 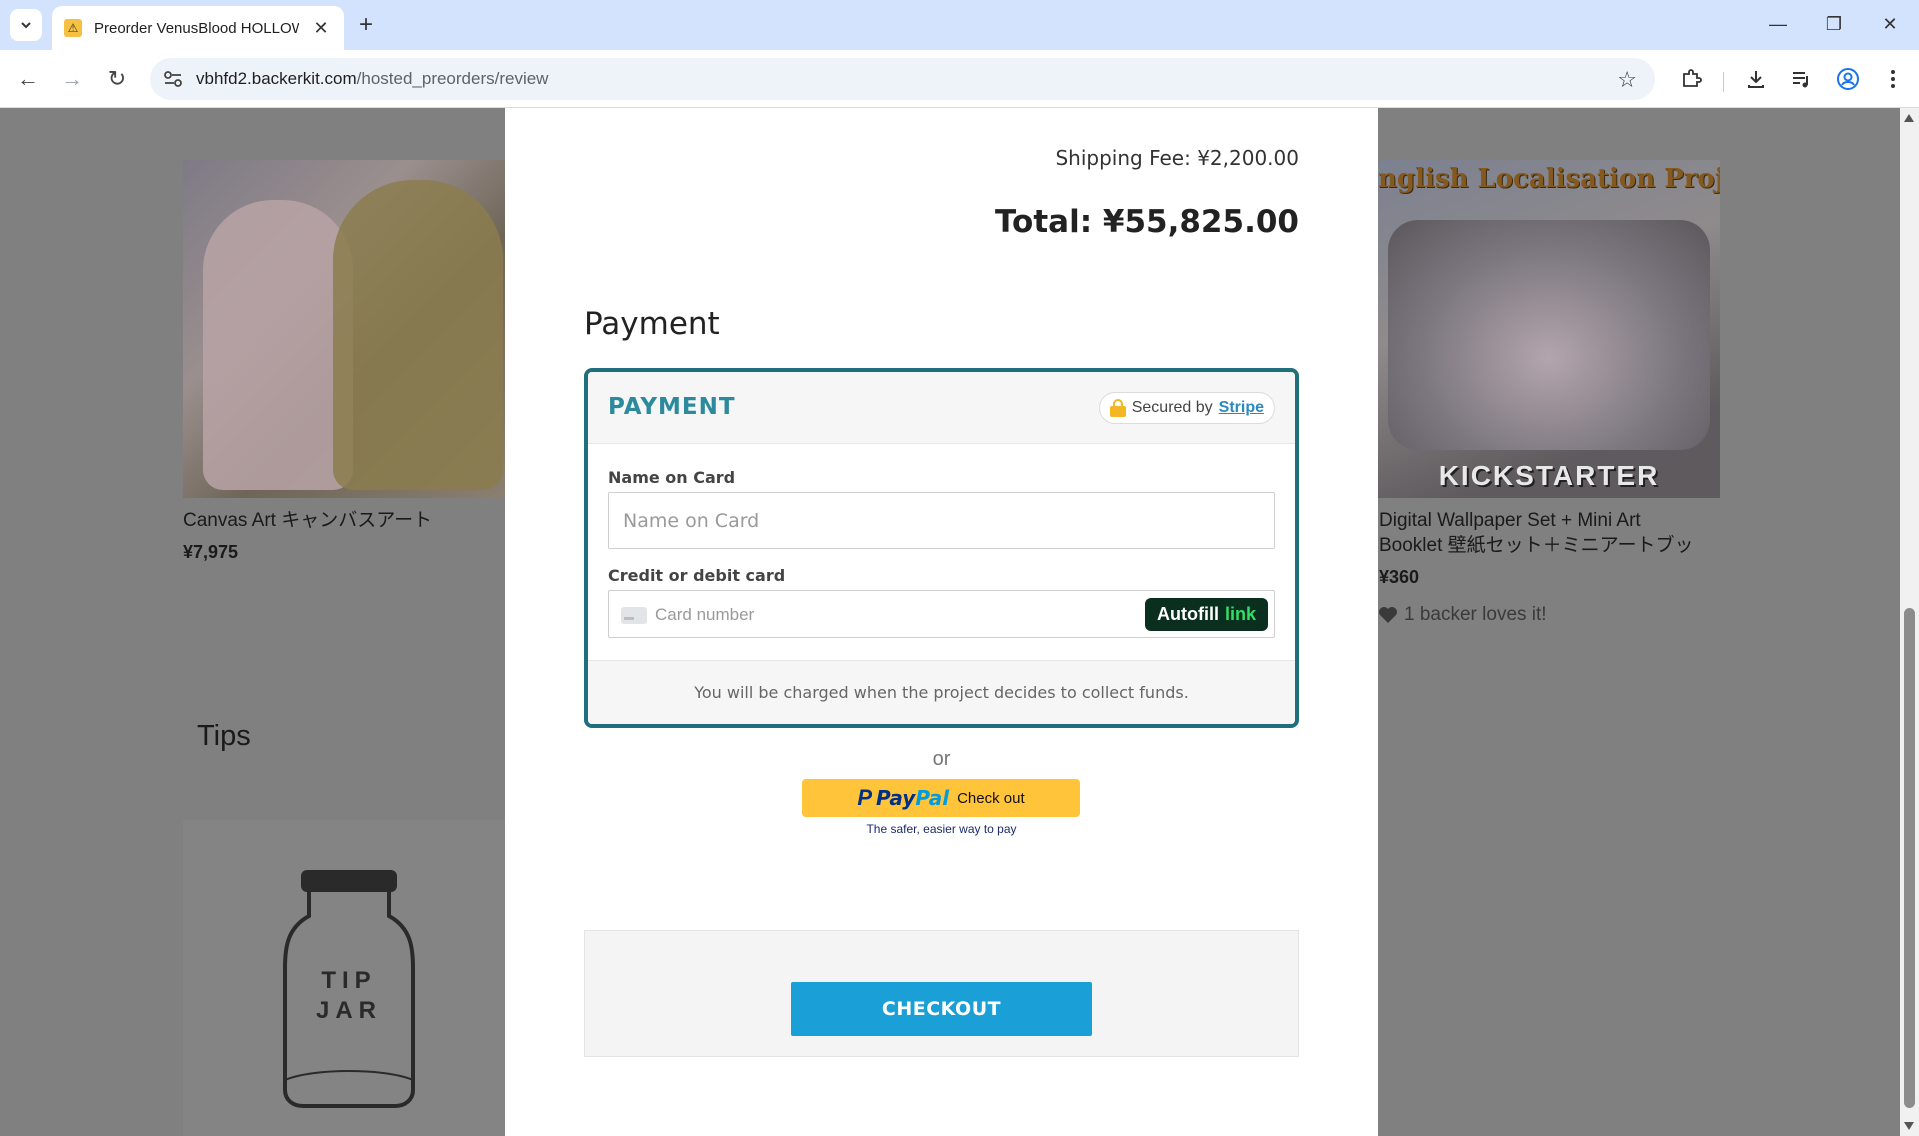 I want to click on stripe-form-header: PAYMENT Secured by Stripe, so click(x=941, y=408).